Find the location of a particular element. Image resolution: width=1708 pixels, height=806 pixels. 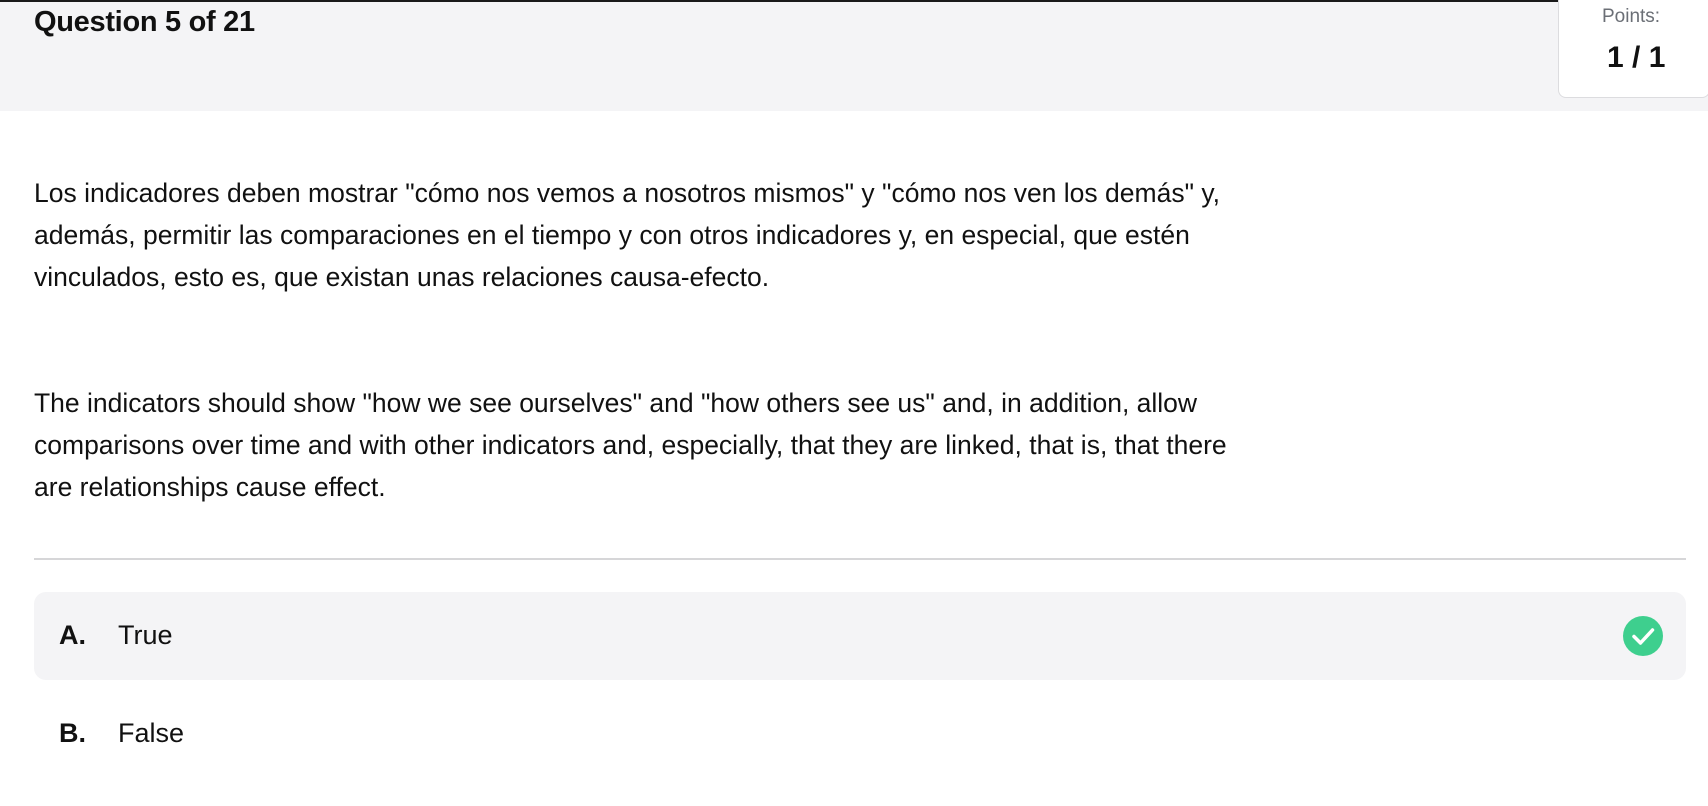

question-counter: Question 5 of 21 is located at coordinates (144, 22).